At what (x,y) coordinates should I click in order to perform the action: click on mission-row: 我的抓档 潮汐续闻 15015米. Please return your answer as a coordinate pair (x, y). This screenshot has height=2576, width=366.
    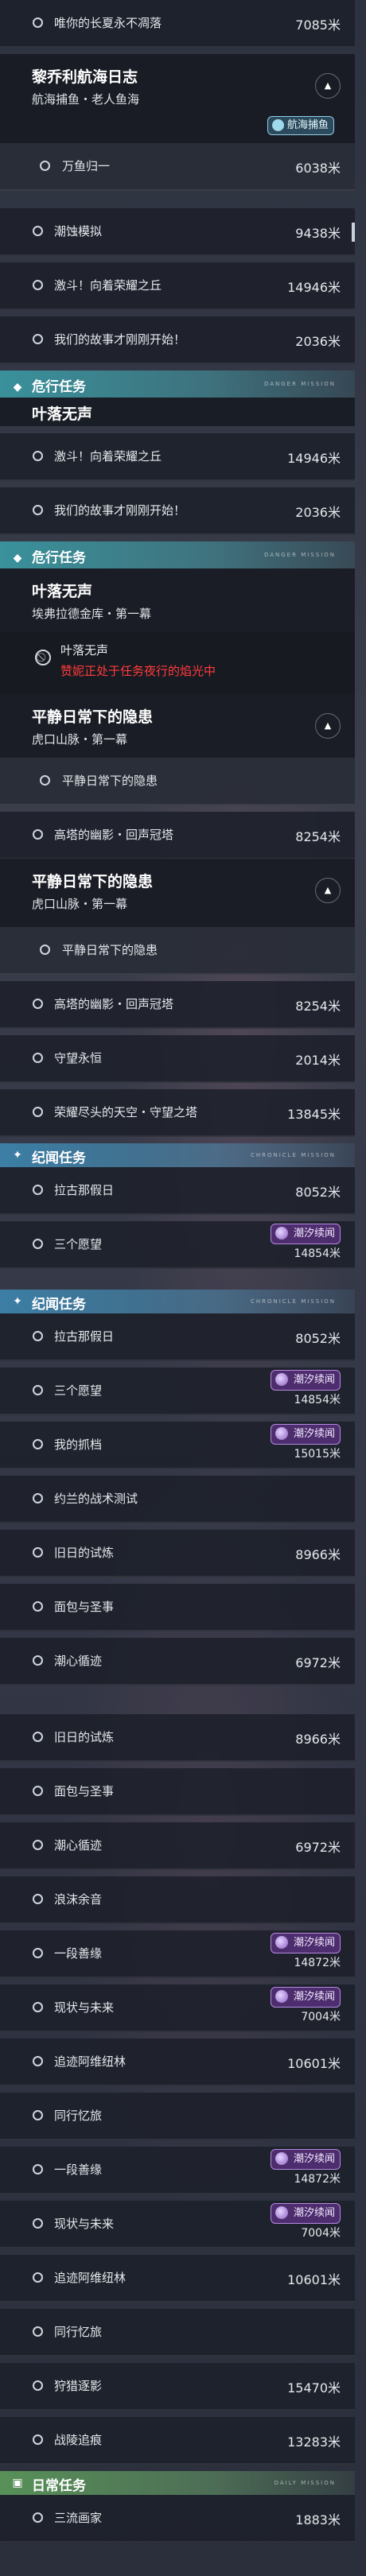
    Looking at the image, I should click on (177, 1446).